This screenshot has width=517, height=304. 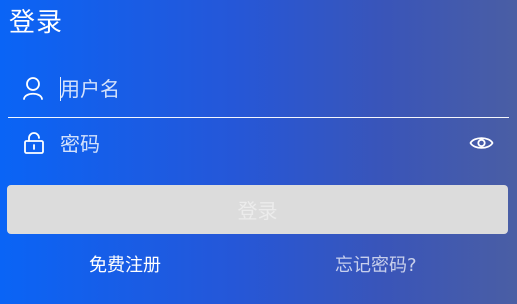 What do you see at coordinates (34, 143) in the screenshot?
I see `lock-icon` at bounding box center [34, 143].